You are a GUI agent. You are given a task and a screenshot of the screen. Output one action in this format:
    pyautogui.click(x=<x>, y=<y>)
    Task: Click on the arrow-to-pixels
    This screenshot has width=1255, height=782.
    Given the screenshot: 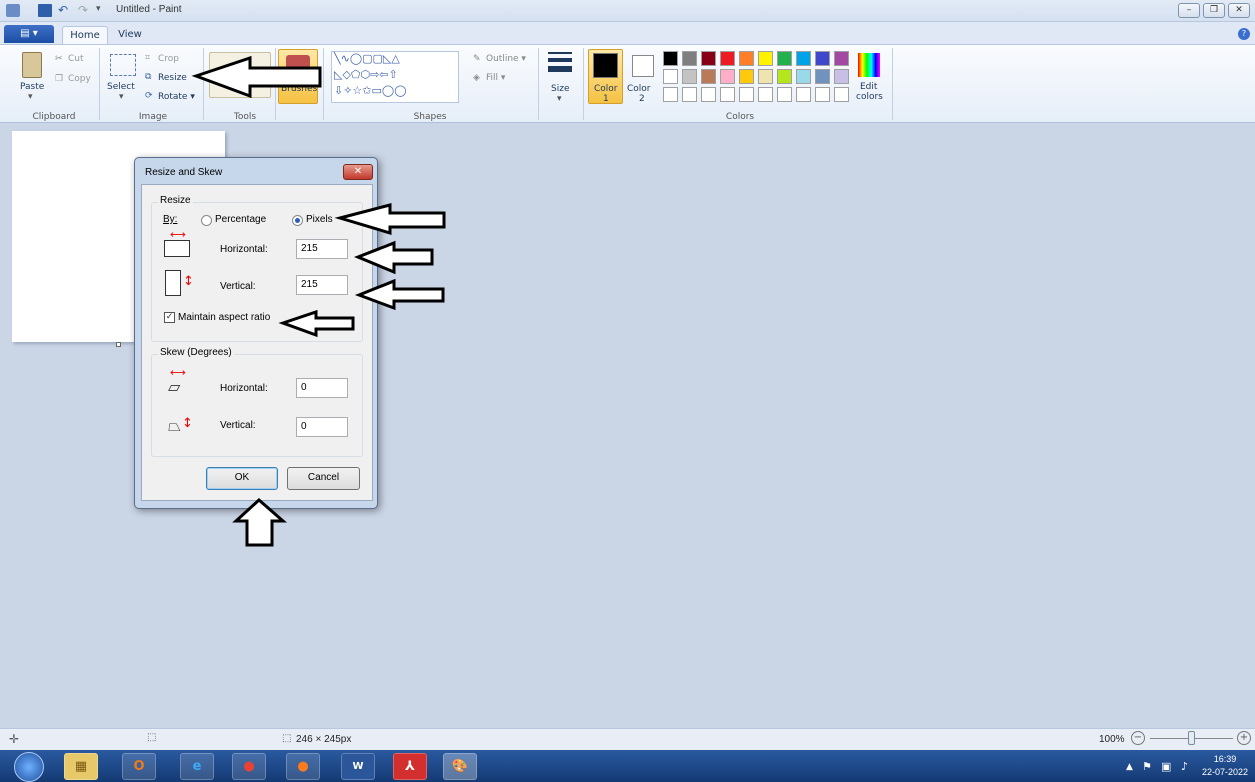 What is the action you would take?
    pyautogui.click(x=390, y=219)
    